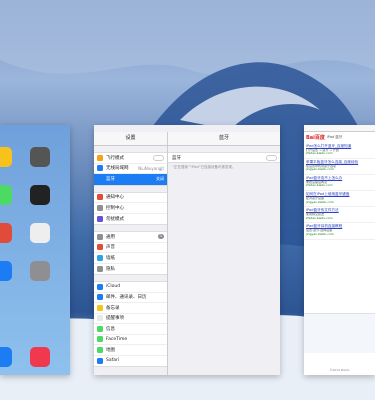  What do you see at coordinates (339, 333) in the screenshot?
I see `weather-widget` at bounding box center [339, 333].